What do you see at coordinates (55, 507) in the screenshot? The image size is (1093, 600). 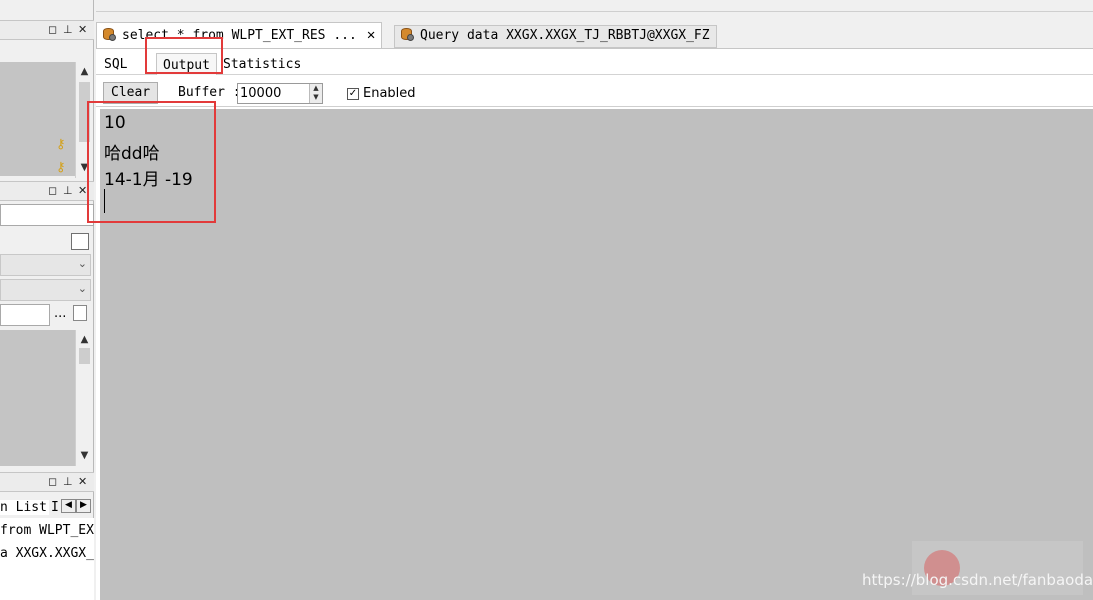 I see `window-list-tab-2: I` at bounding box center [55, 507].